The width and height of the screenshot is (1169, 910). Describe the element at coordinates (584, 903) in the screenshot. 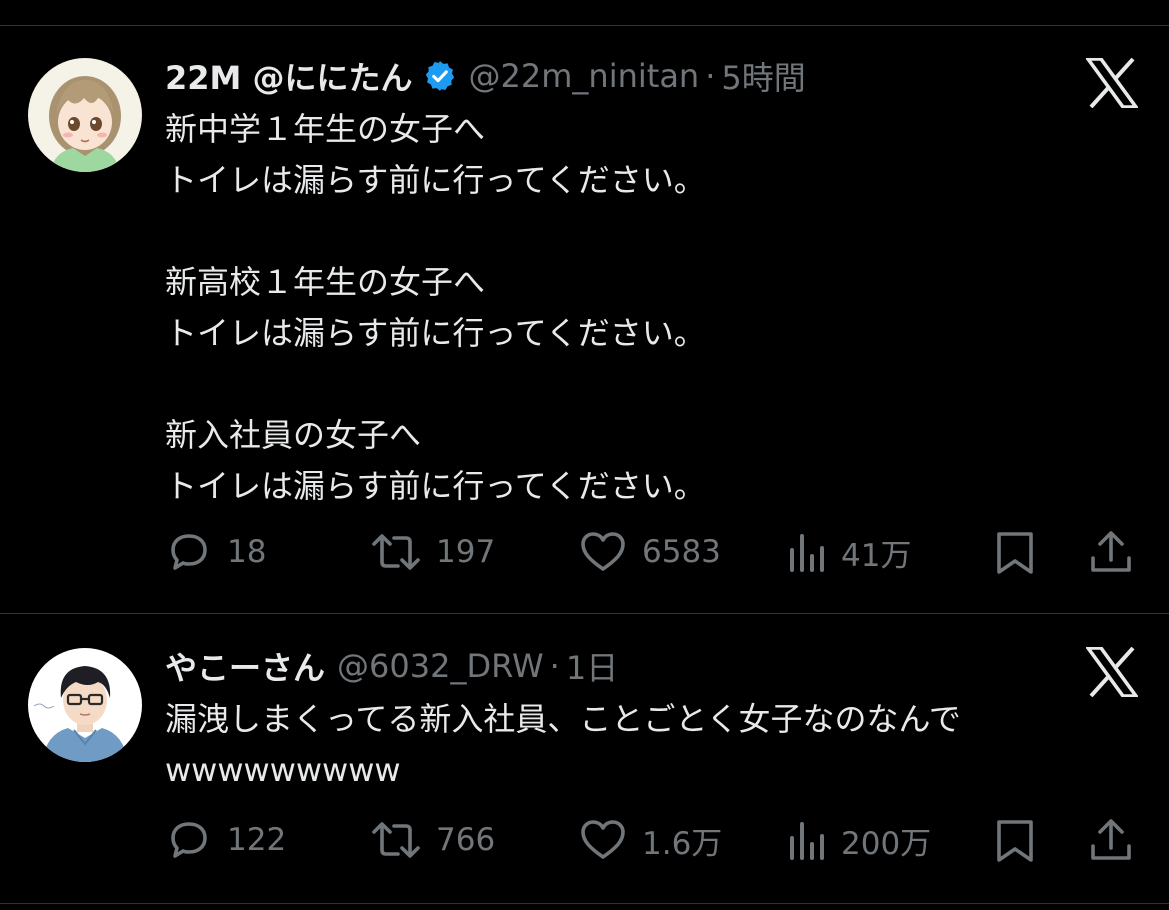

I see `bottom-divider` at that location.